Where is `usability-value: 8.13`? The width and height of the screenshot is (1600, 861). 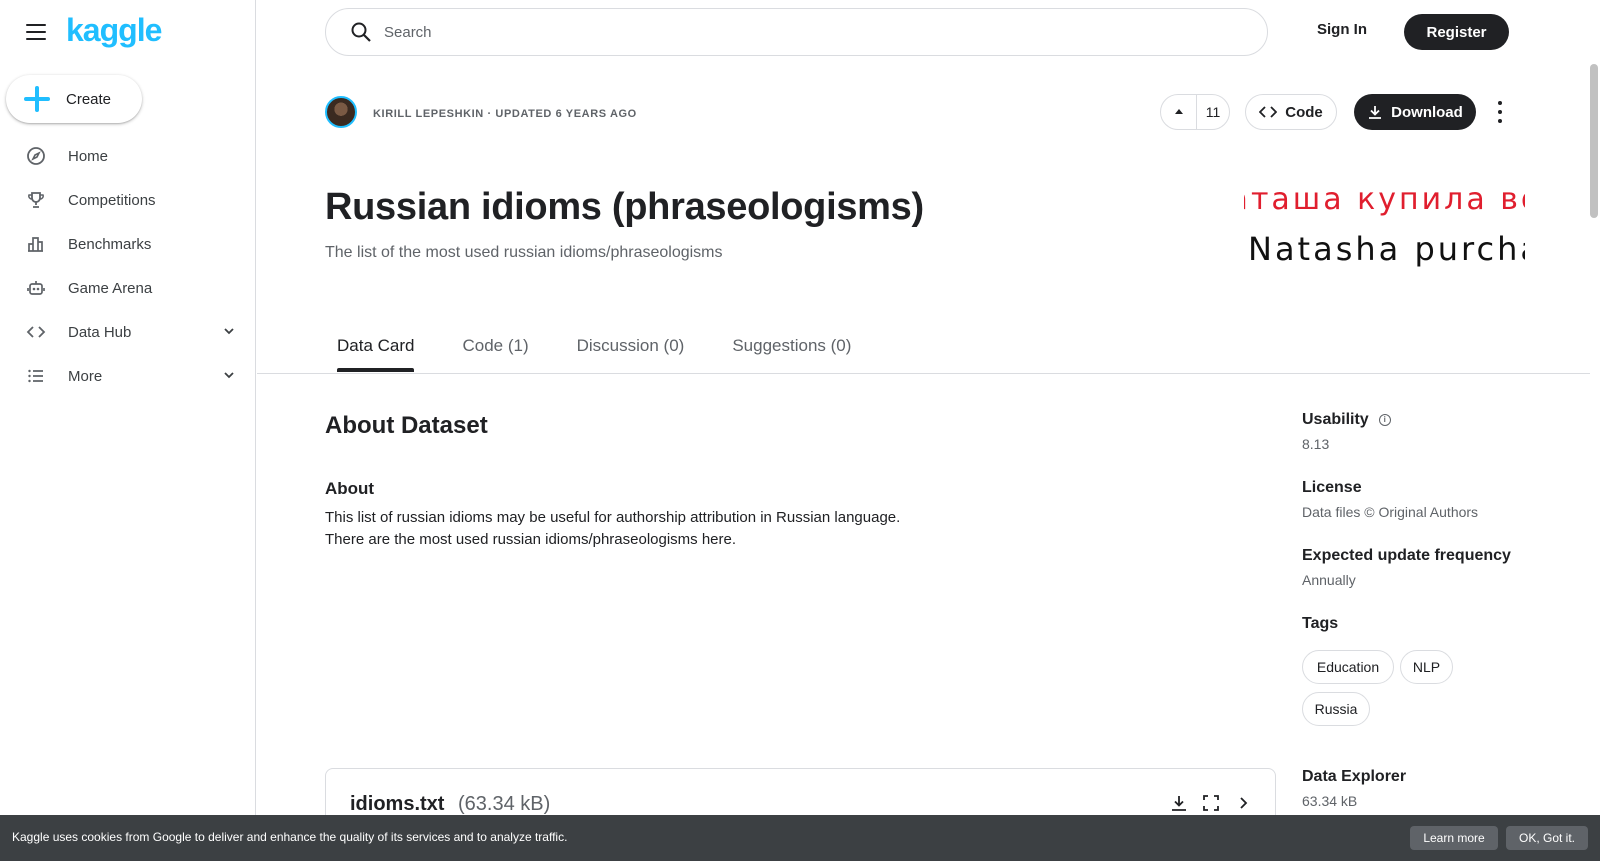
usability-value: 8.13 is located at coordinates (1316, 444).